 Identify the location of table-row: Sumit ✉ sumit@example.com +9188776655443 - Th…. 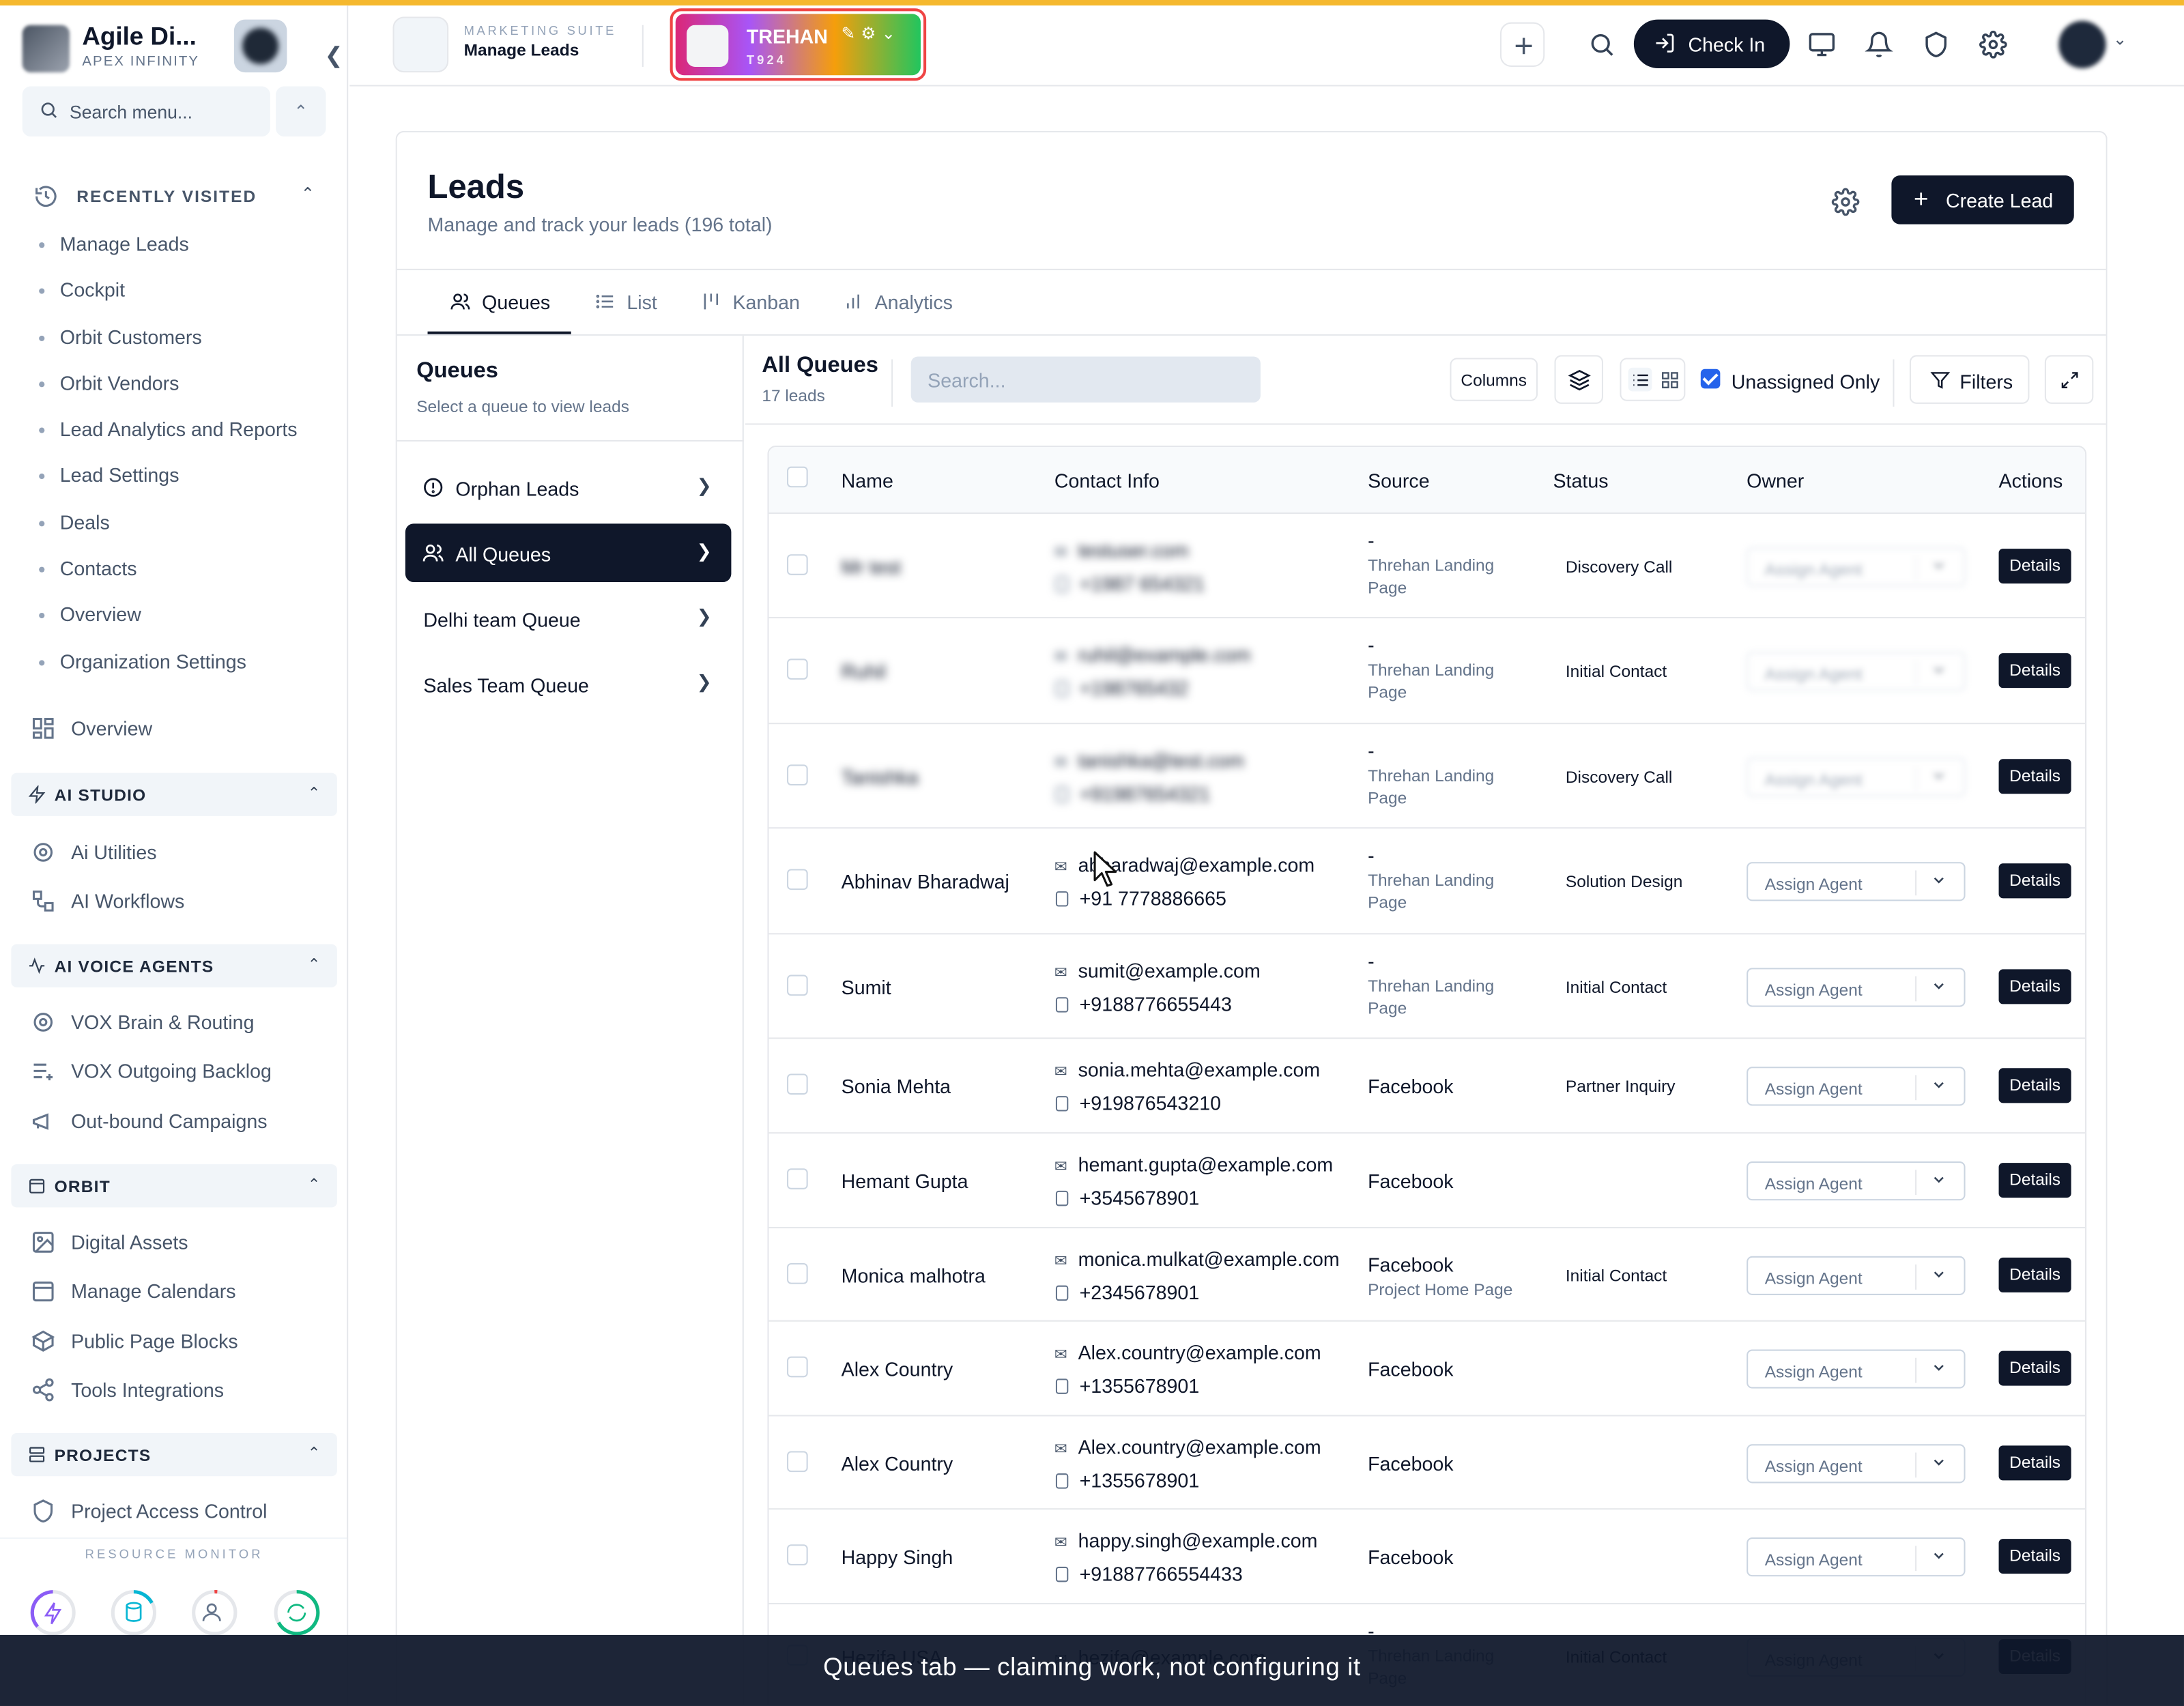
(1427, 986).